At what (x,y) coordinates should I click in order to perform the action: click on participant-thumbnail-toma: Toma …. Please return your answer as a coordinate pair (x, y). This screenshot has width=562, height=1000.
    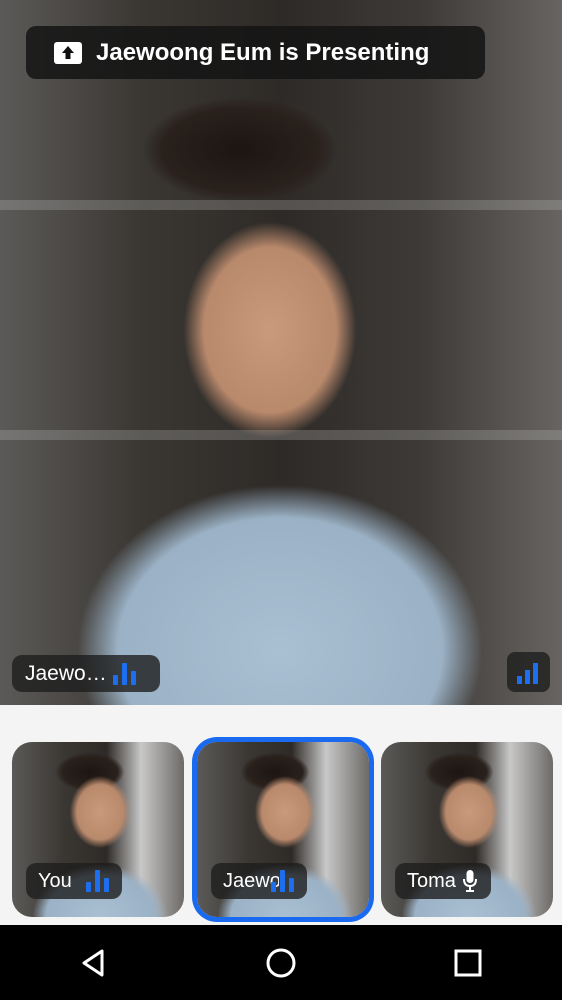
    Looking at the image, I should click on (467, 829).